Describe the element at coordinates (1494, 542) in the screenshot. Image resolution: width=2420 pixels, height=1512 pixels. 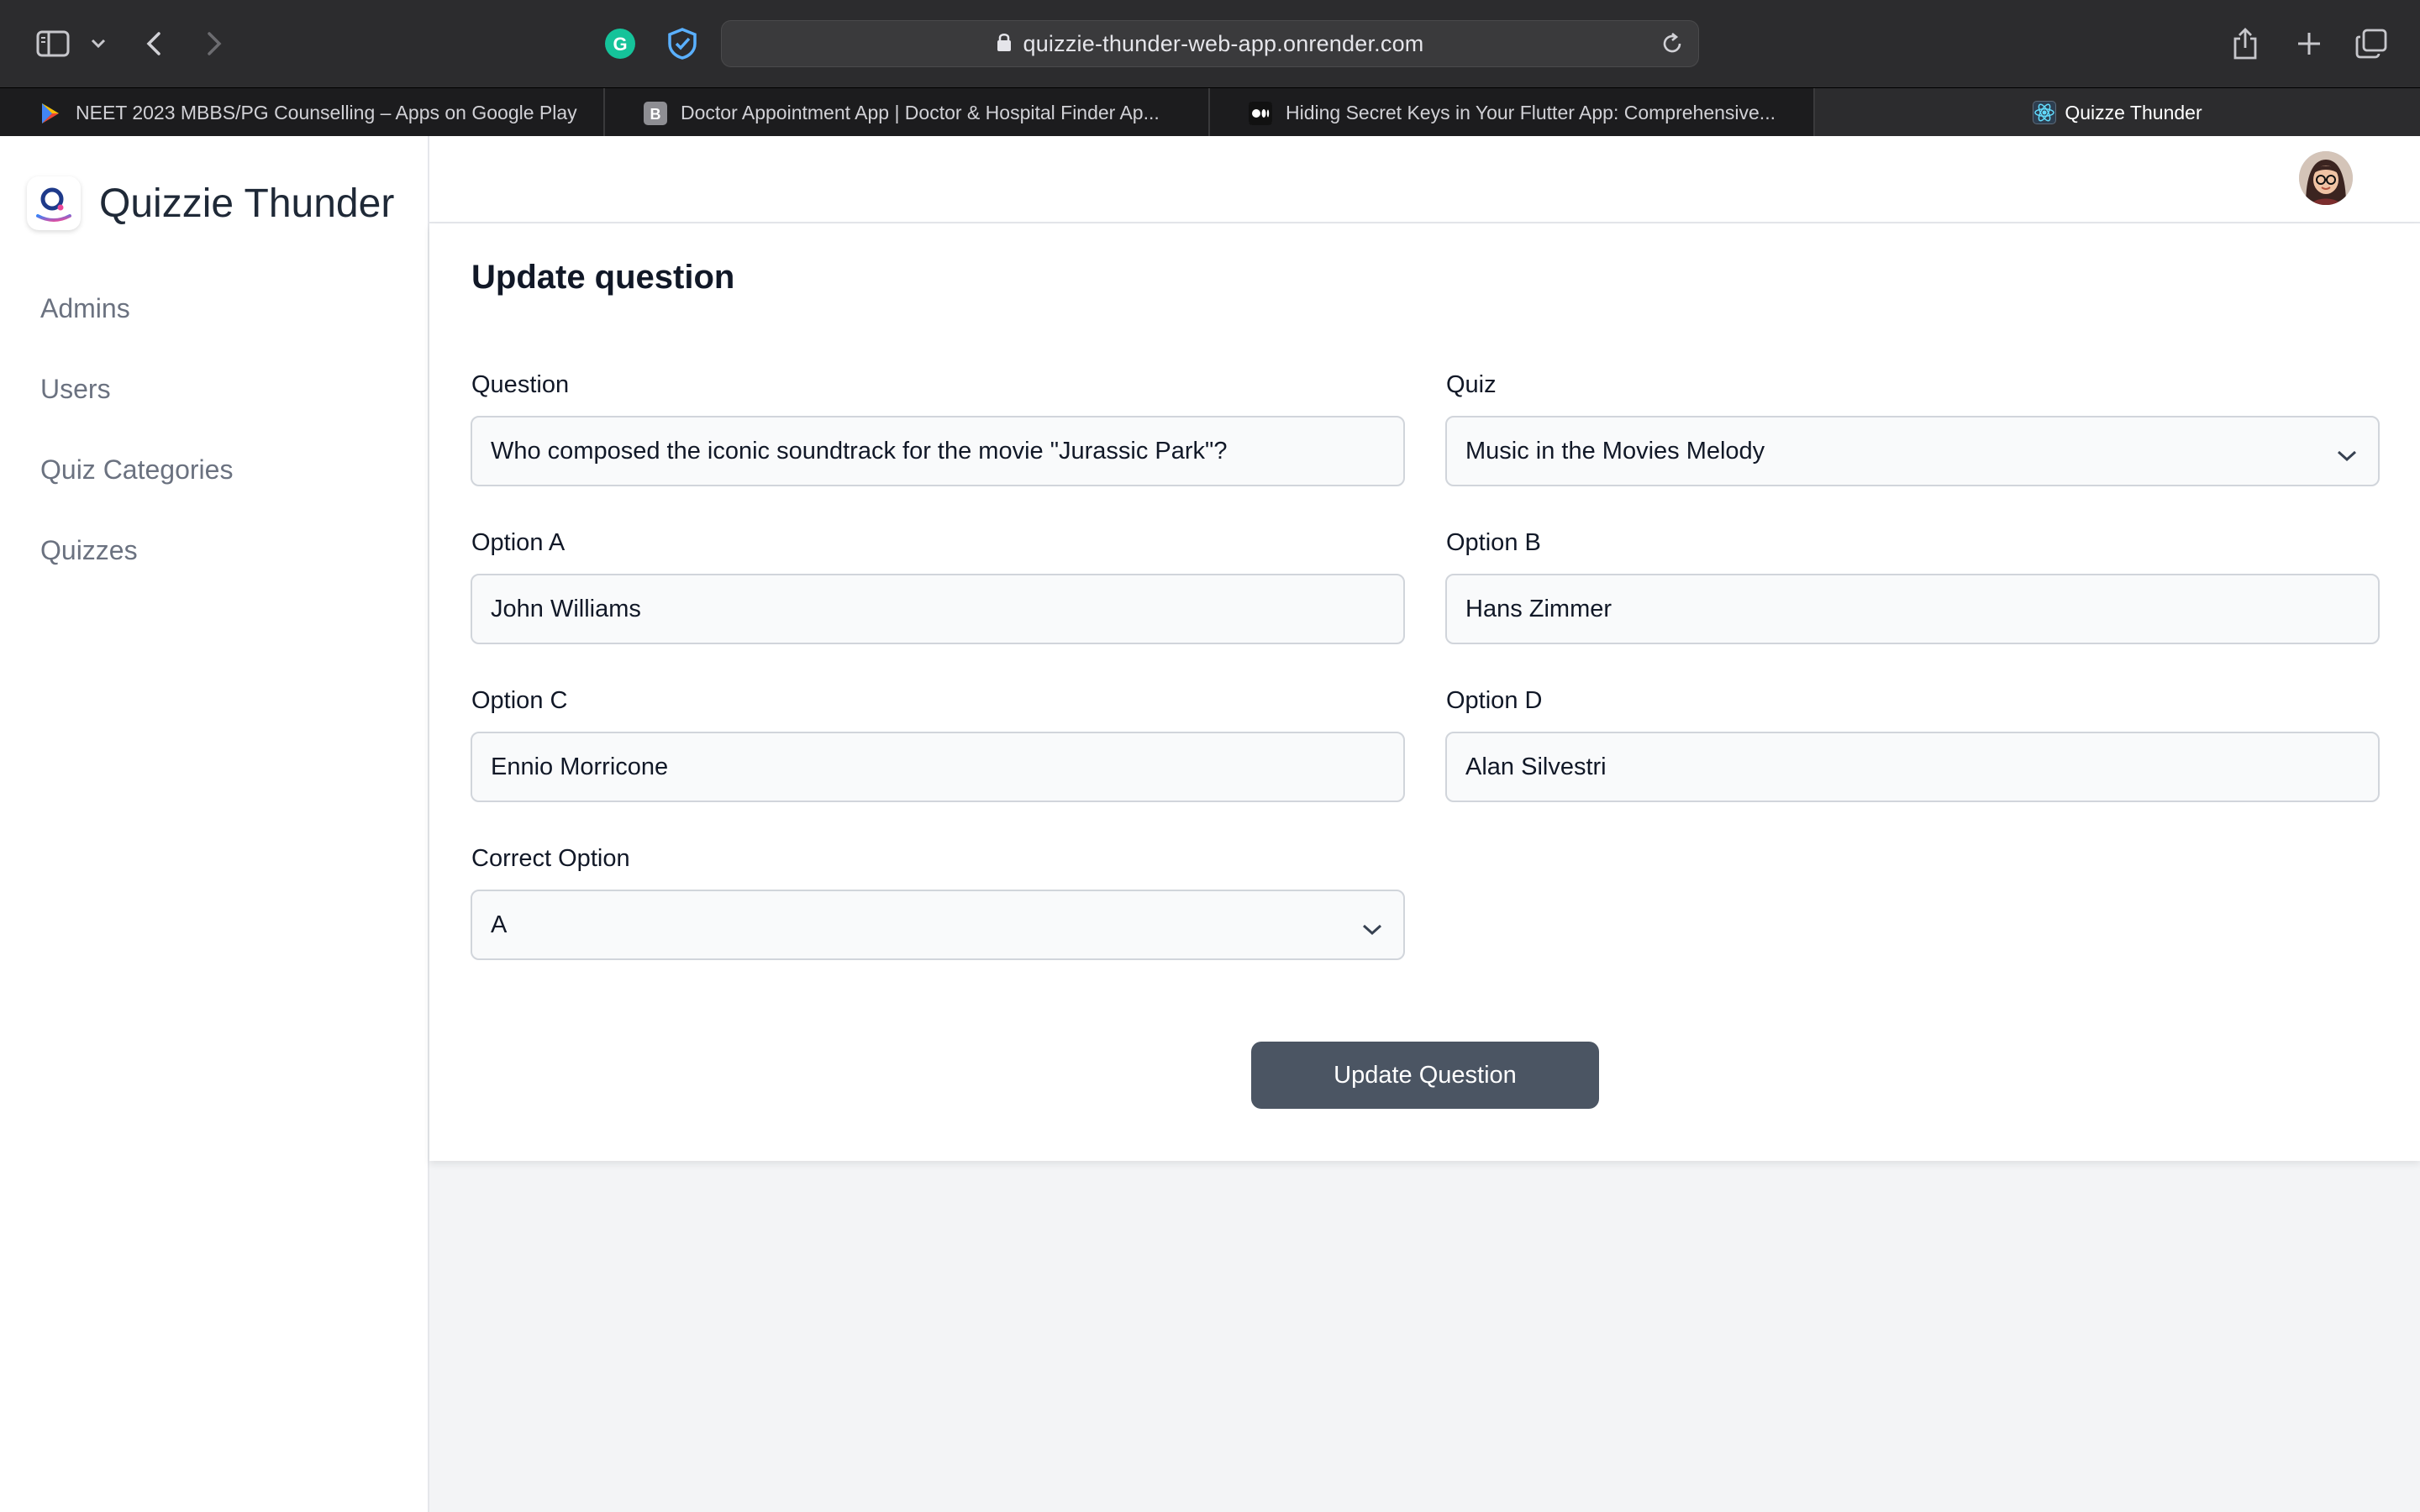
I see `option-b-label: Option B` at that location.